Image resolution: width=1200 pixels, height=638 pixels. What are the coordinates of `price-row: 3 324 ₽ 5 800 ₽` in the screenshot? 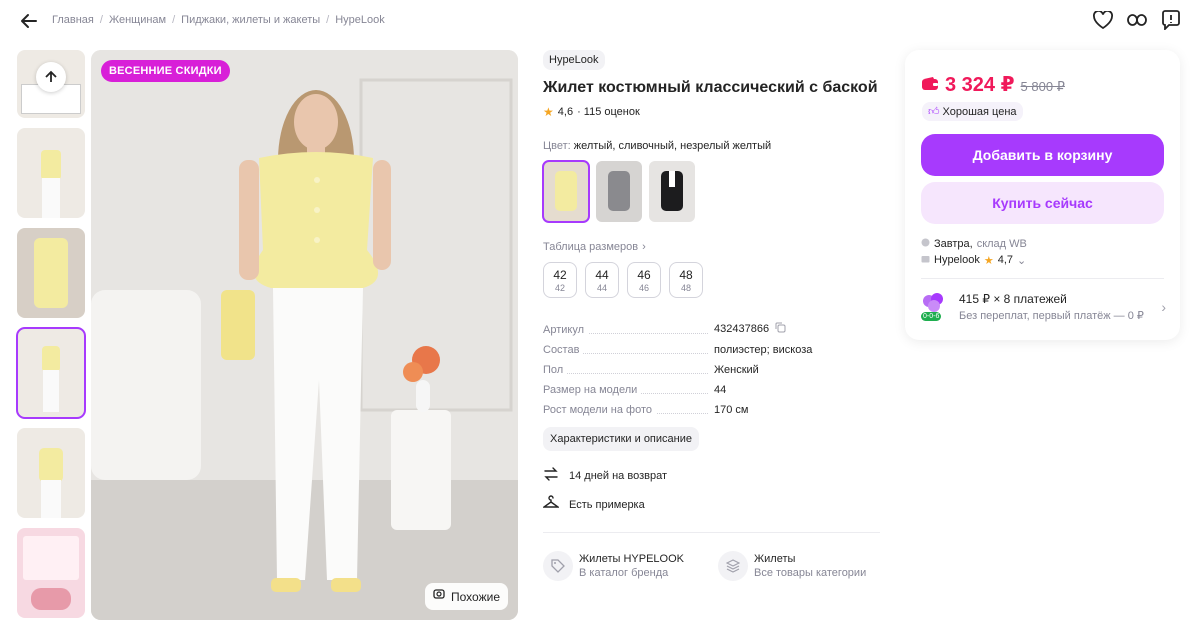 It's located at (993, 84).